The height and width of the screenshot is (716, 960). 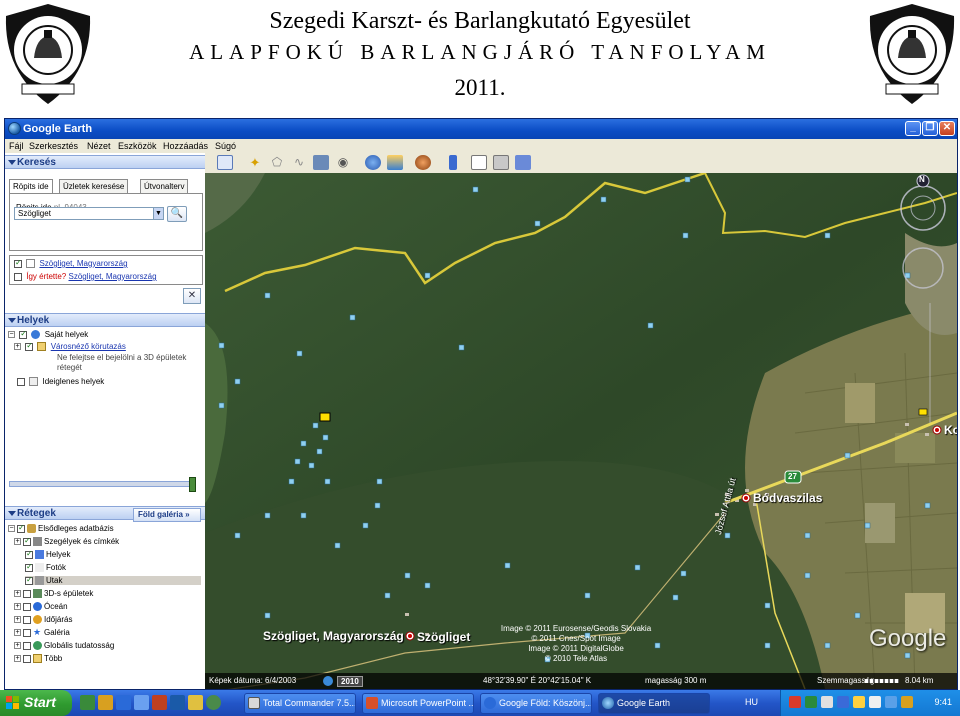 I want to click on tour-link: Városnéző körutazás, so click(x=88, y=346).